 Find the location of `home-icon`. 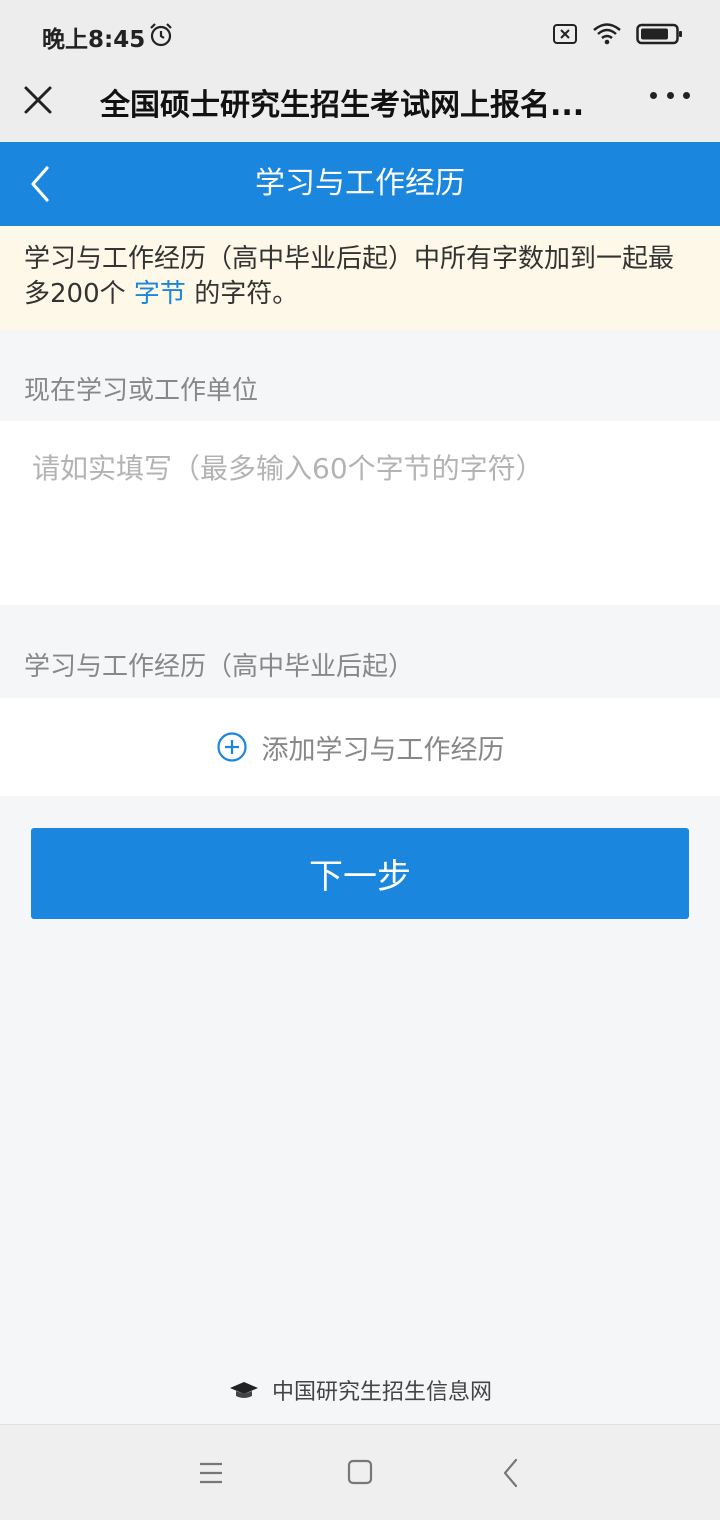

home-icon is located at coordinates (360, 1472).